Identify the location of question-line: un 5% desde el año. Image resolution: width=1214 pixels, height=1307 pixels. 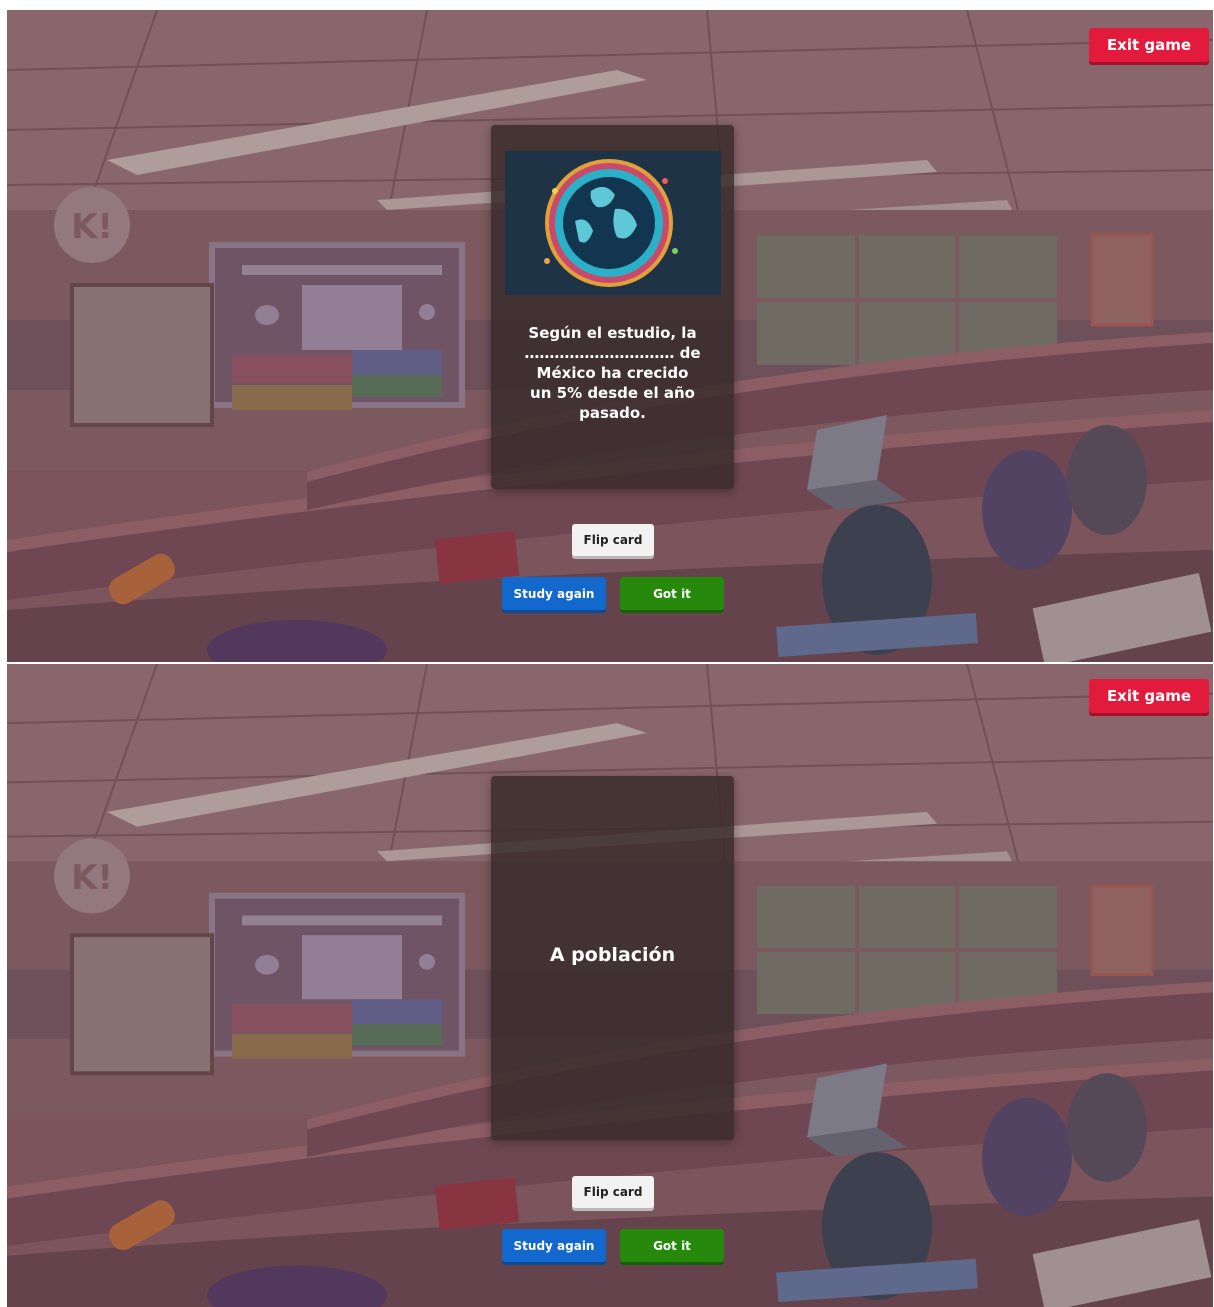
(612, 393).